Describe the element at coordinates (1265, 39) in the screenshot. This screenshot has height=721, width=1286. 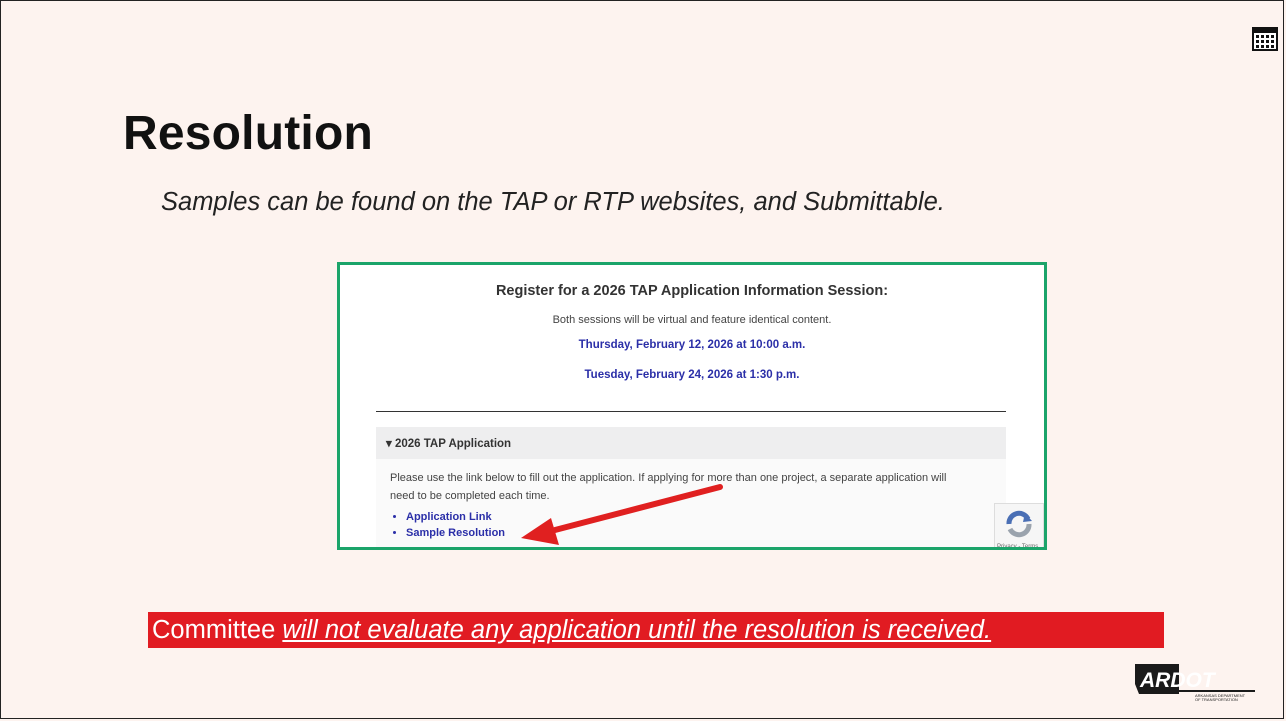
I see `calendar-icon` at that location.